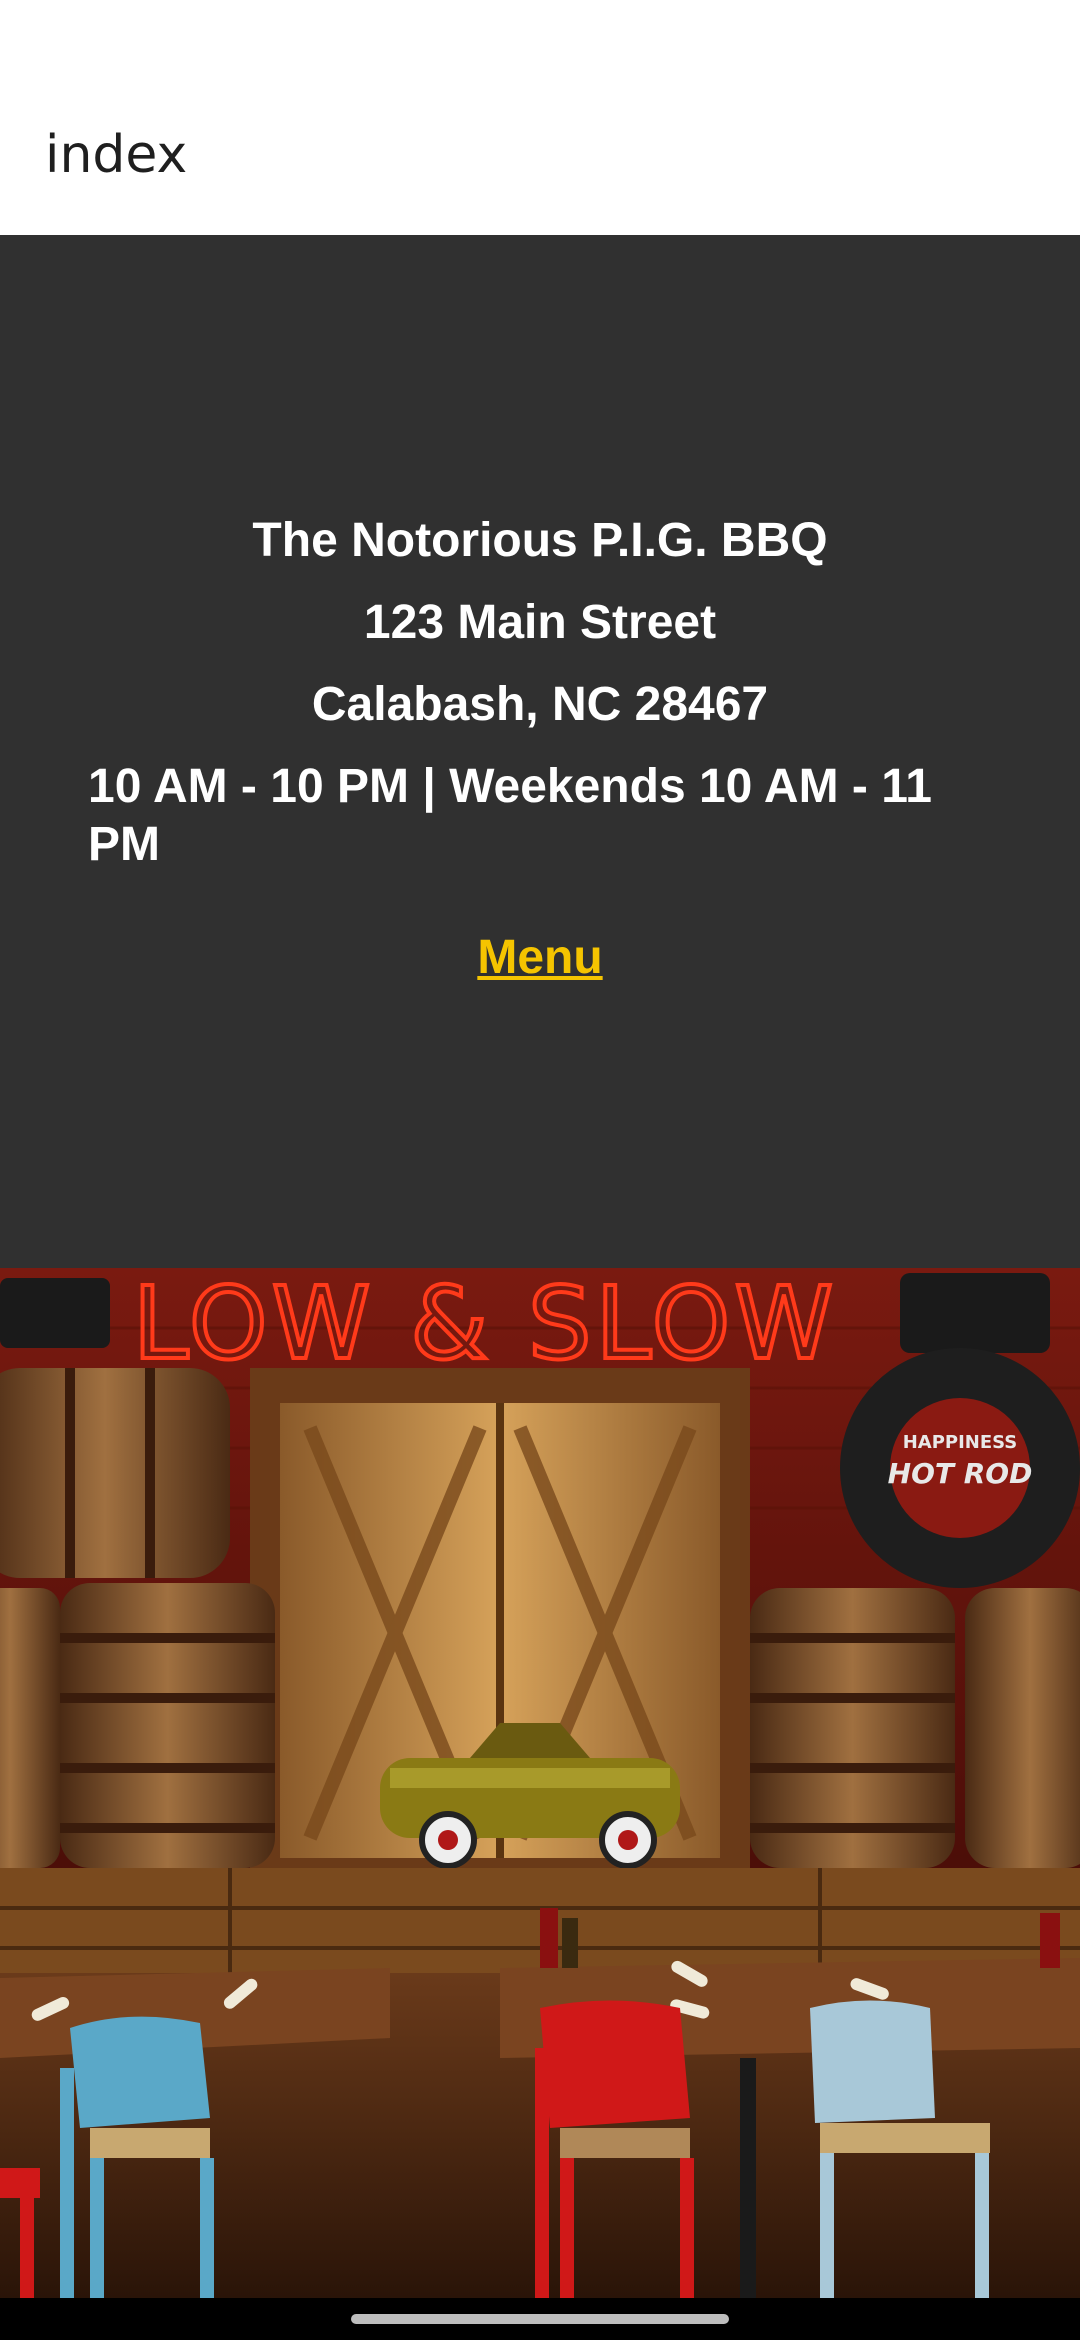 The image size is (1080, 2340). Describe the element at coordinates (960, 1442) in the screenshot. I see `tire-text-1: HAPPINESS` at that location.